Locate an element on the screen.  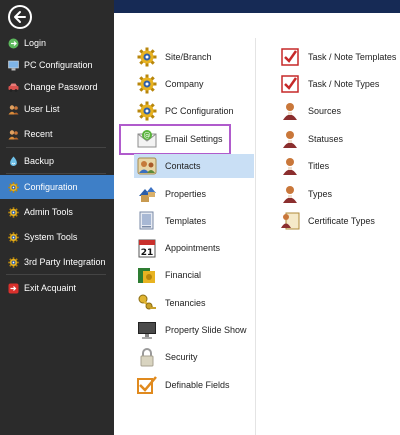
sidebar-item-pc-configuration: PC Configuration is located at coordinates (57, 65).